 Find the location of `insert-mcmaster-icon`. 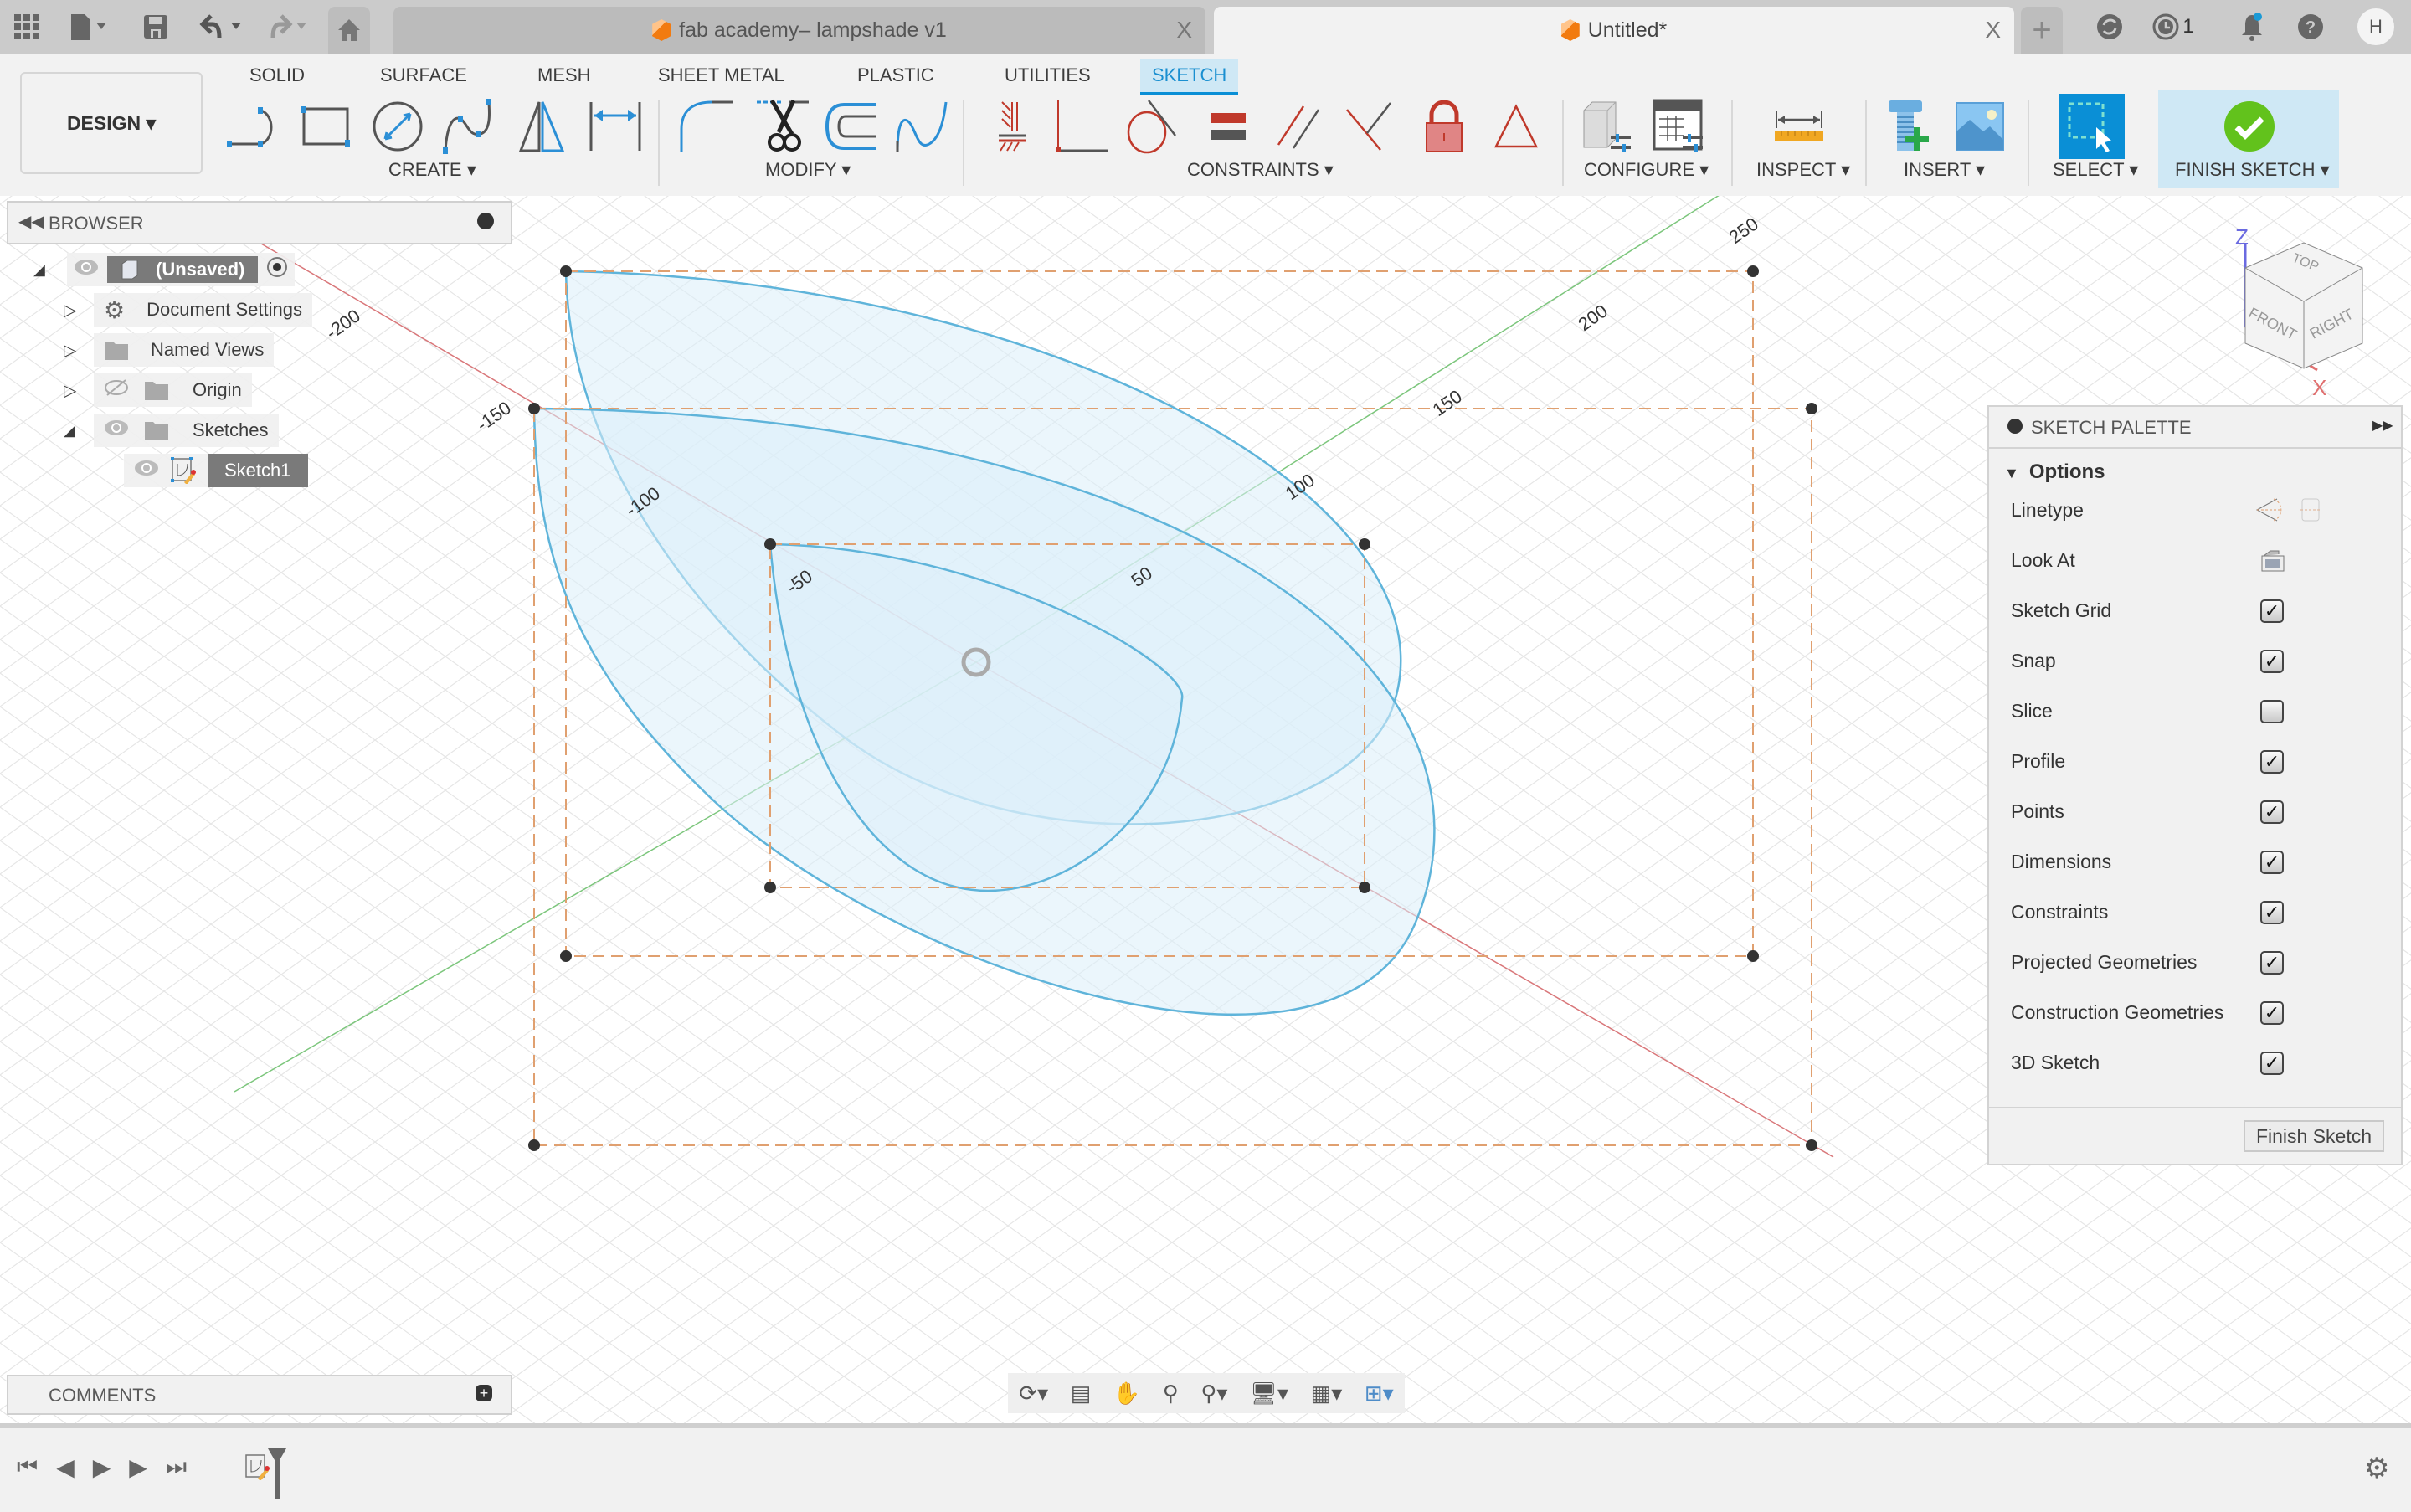

insert-mcmaster-icon is located at coordinates (1911, 126).